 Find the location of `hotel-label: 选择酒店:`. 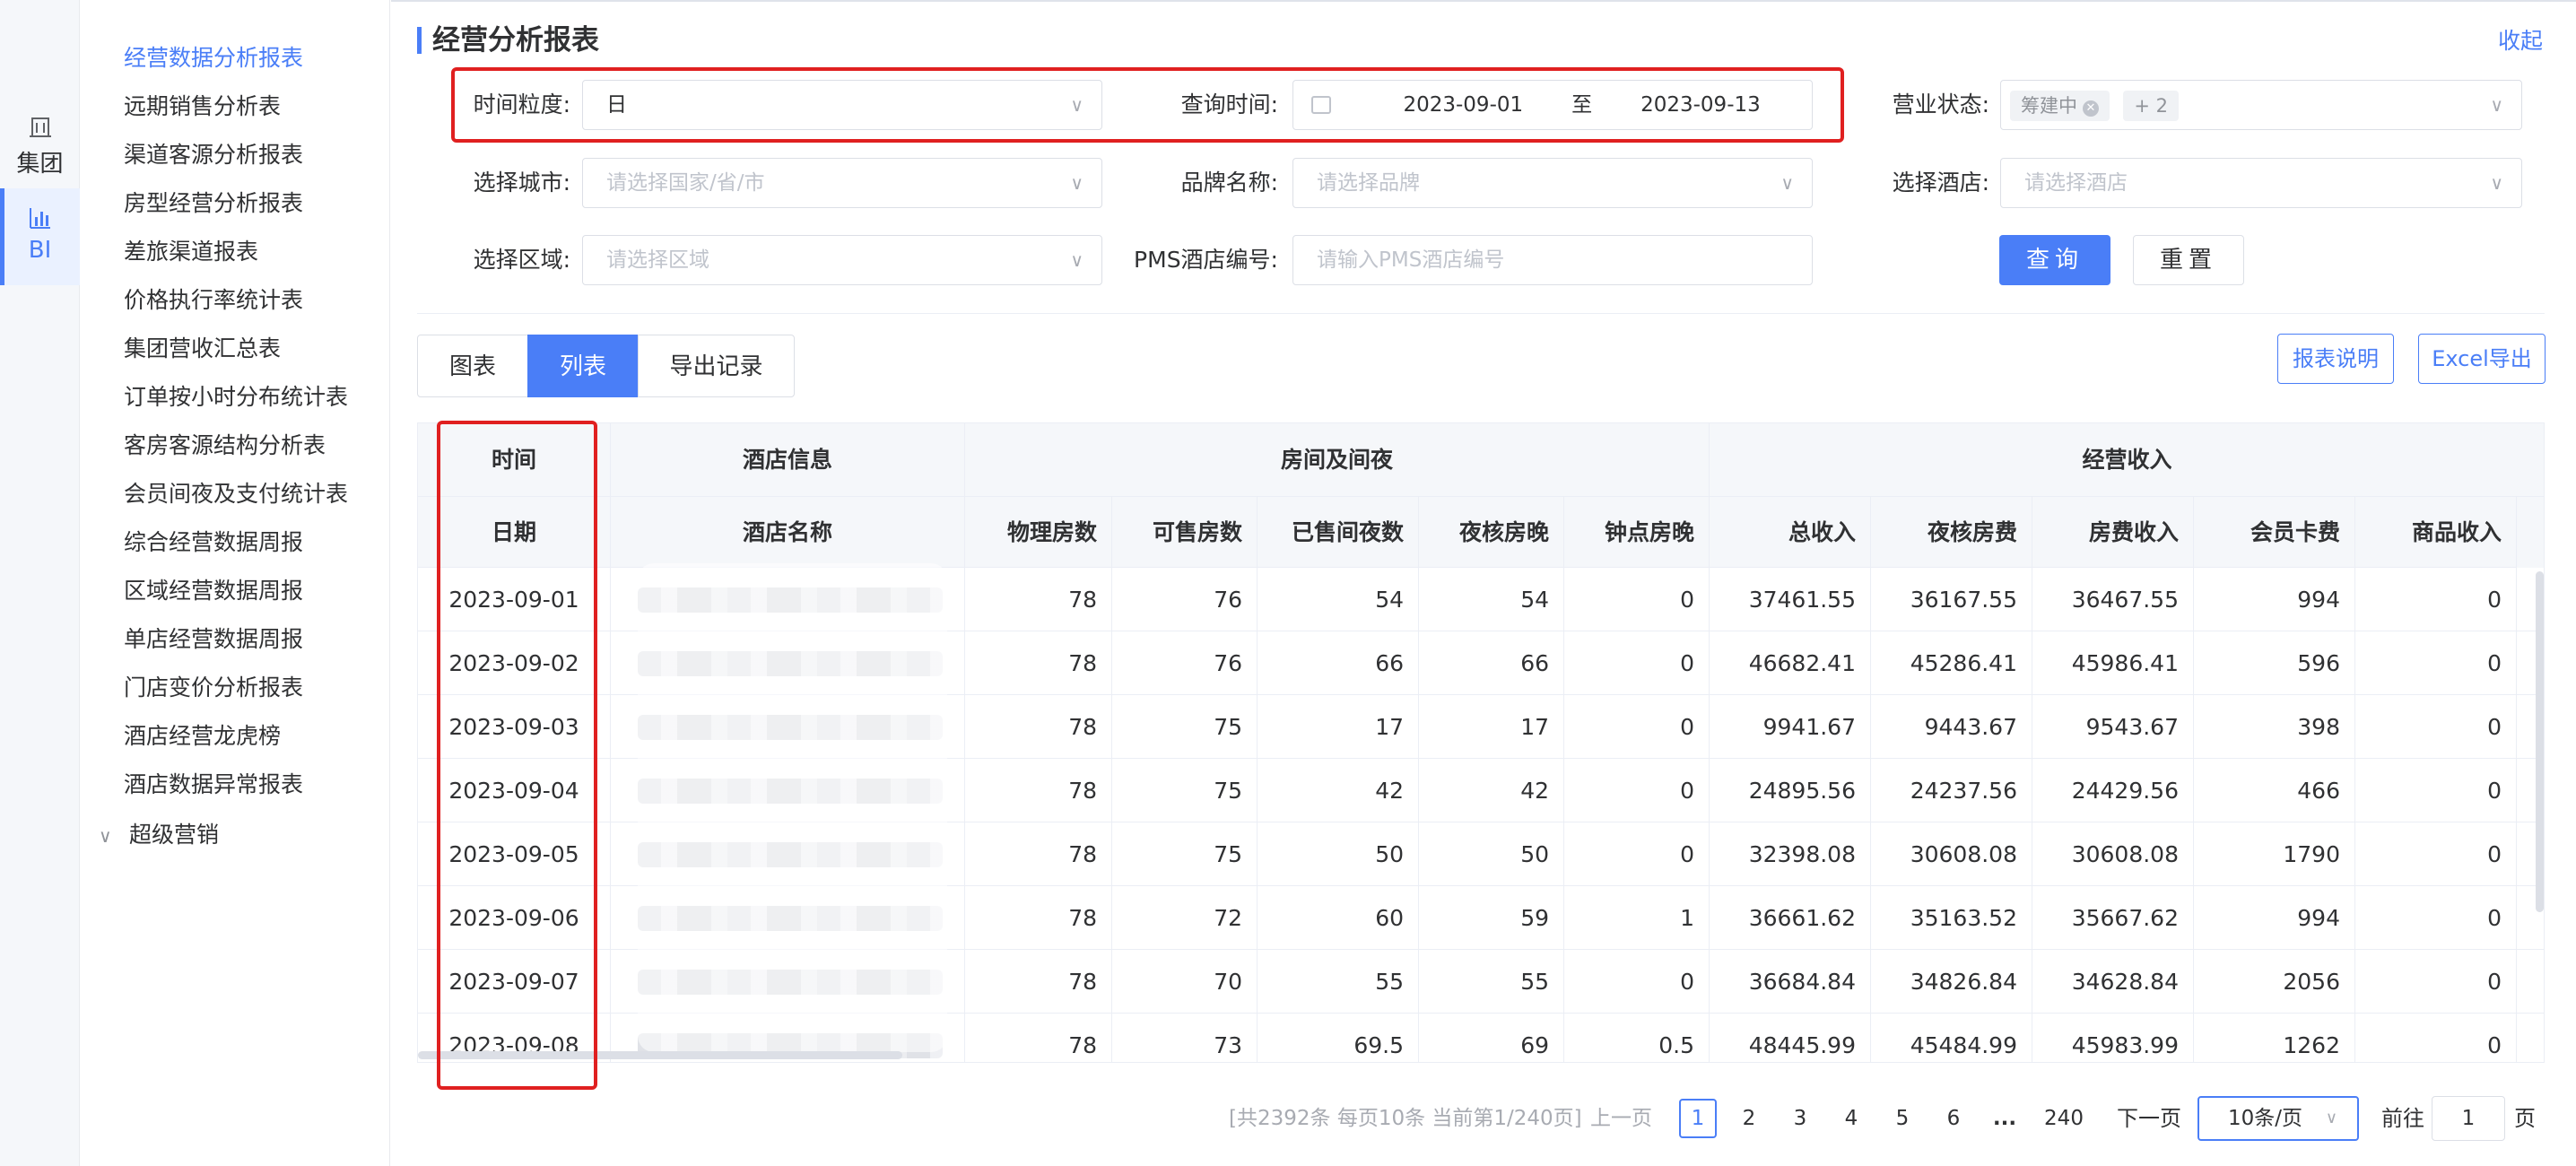

hotel-label: 选择酒店: is located at coordinates (1940, 183).